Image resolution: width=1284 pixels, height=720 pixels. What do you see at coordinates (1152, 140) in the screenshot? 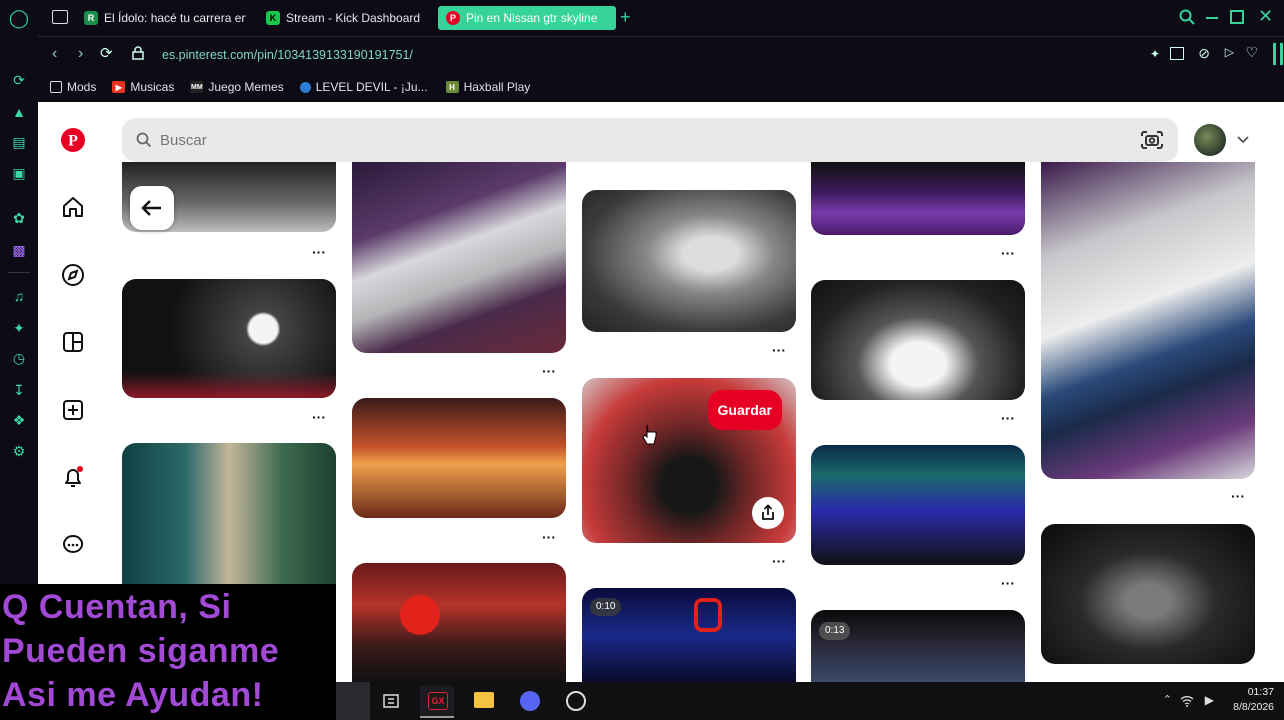
I see `visual-search-camera-icon` at bounding box center [1152, 140].